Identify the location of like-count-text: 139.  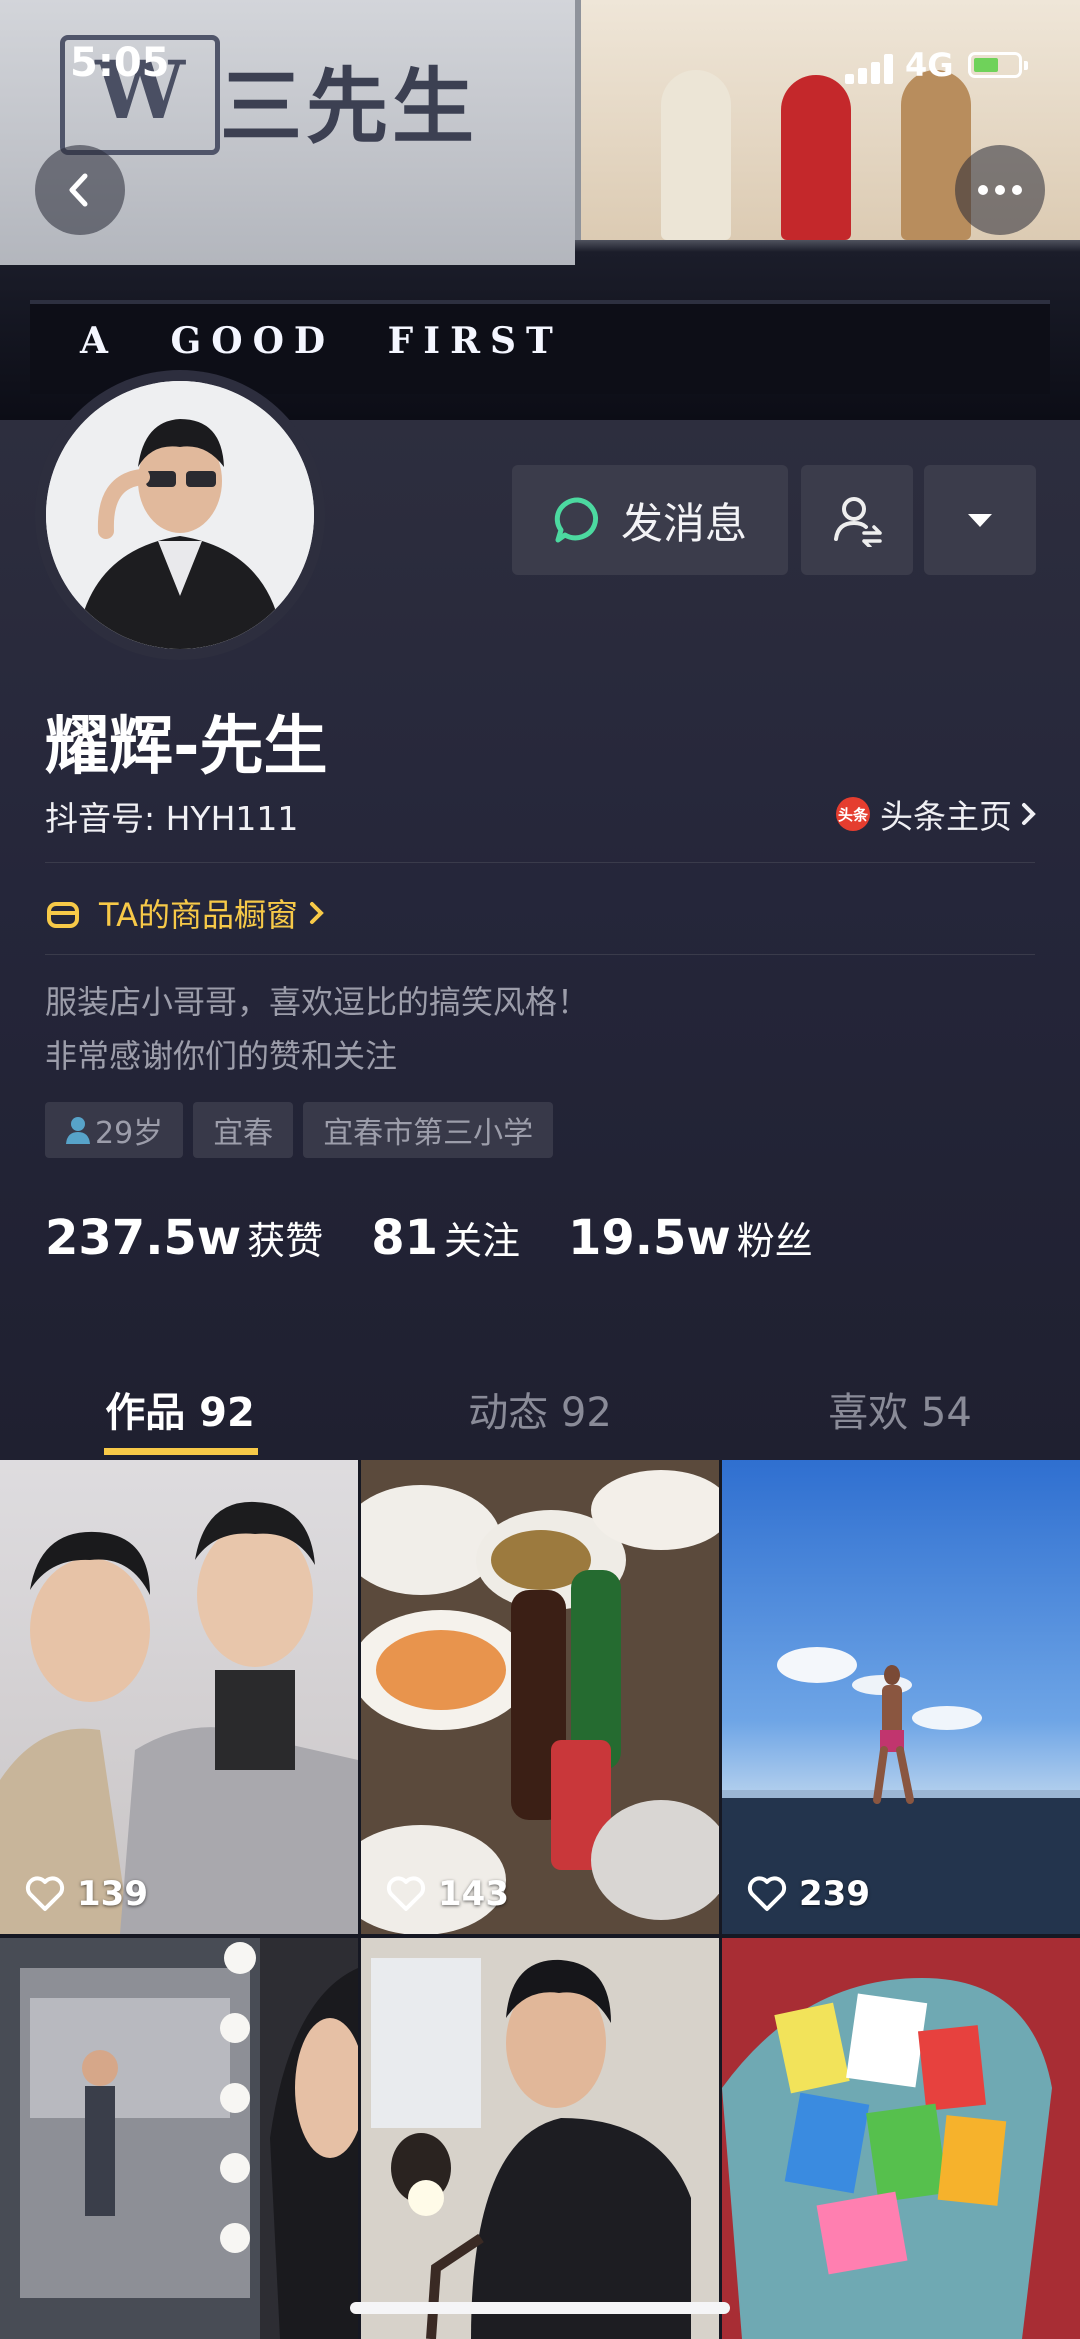
(112, 1894).